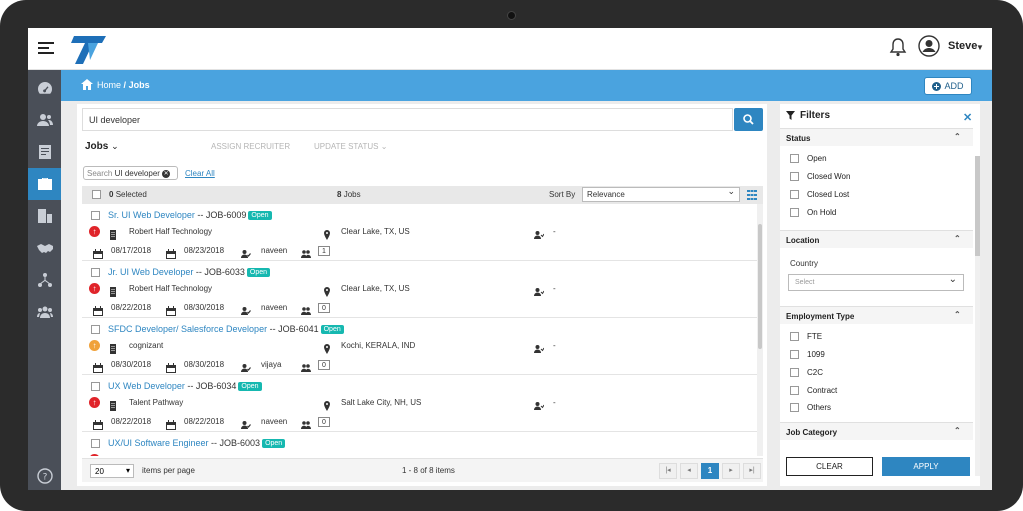  Describe the element at coordinates (44, 88) in the screenshot. I see `sidebar-item-dashboard` at that location.